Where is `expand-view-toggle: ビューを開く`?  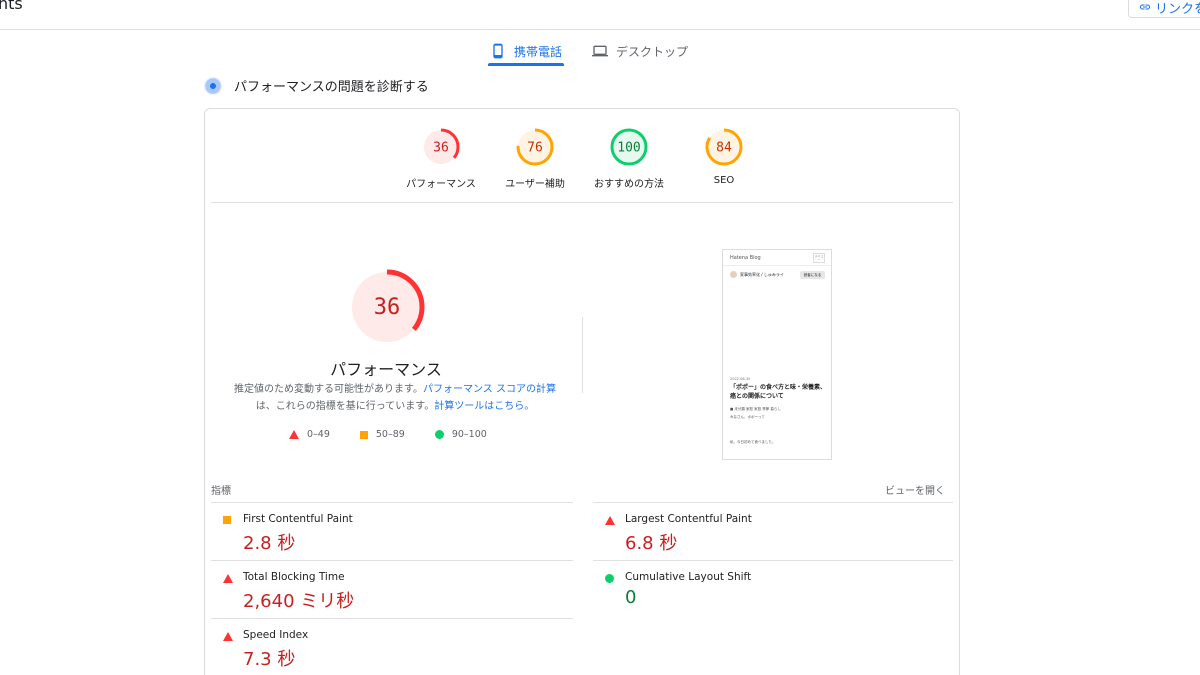 expand-view-toggle: ビューを開く is located at coordinates (915, 489).